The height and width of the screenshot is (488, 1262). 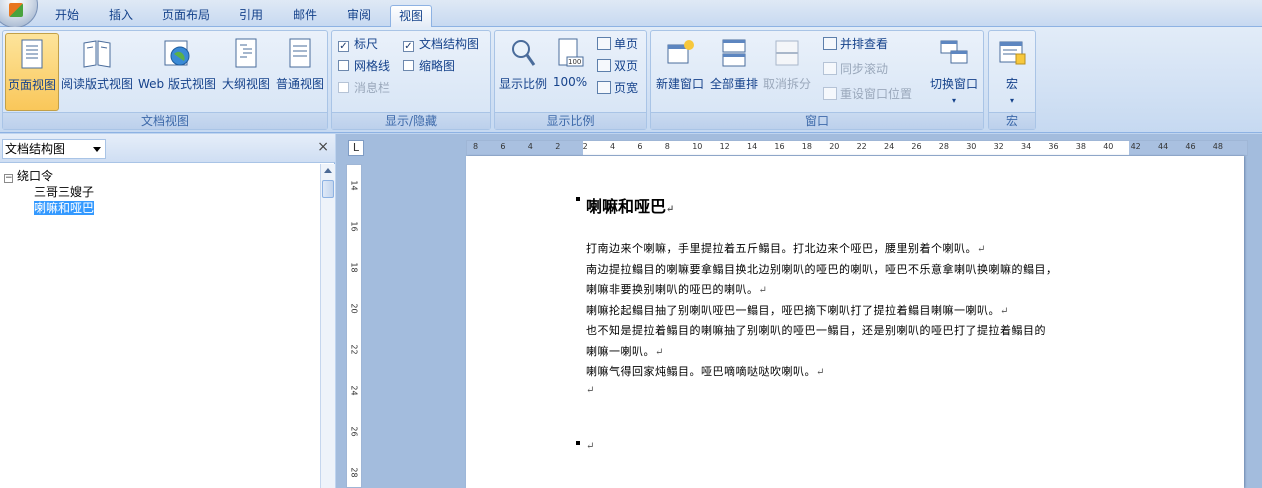 I want to click on document-heading-text: 喇嘛和哑巴, so click(x=626, y=206).